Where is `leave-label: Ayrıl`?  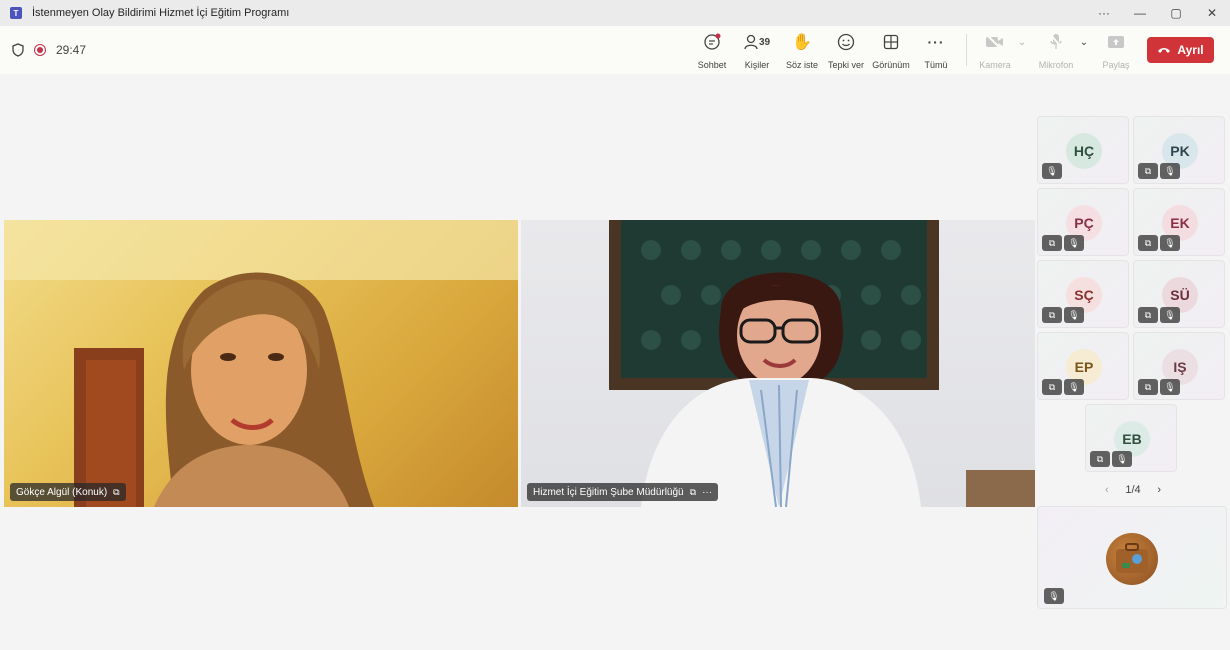
leave-label: Ayrıl is located at coordinates (1190, 50).